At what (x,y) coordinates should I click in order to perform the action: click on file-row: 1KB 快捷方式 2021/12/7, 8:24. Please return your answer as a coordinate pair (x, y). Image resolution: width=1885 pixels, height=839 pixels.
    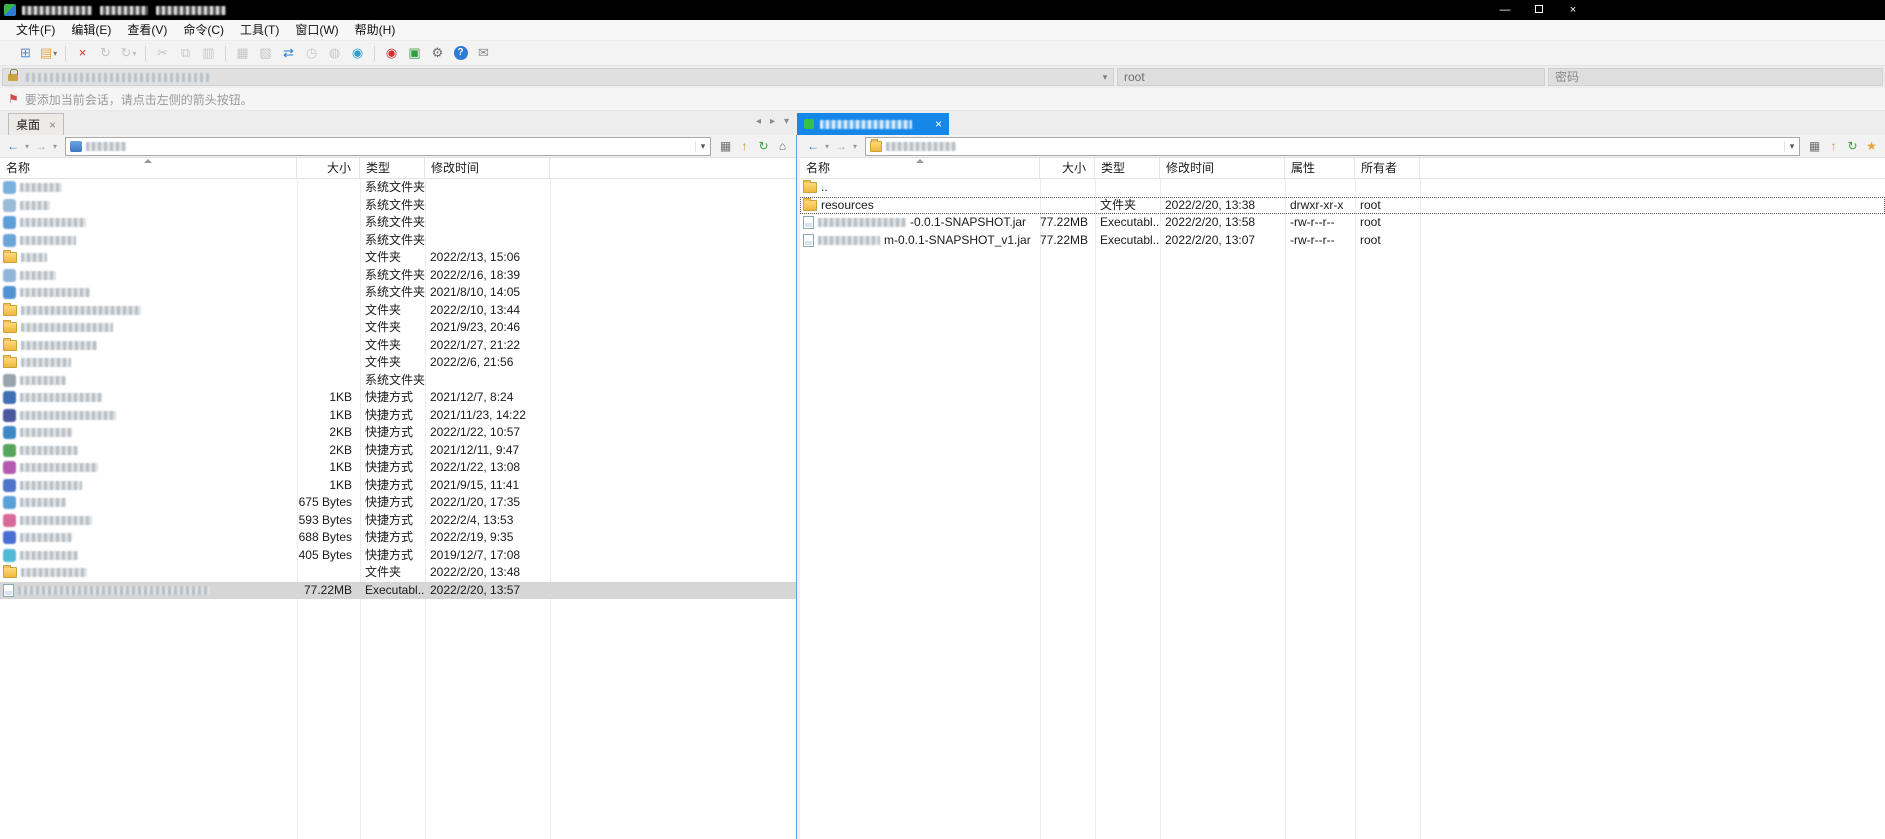
    Looking at the image, I should click on (398, 398).